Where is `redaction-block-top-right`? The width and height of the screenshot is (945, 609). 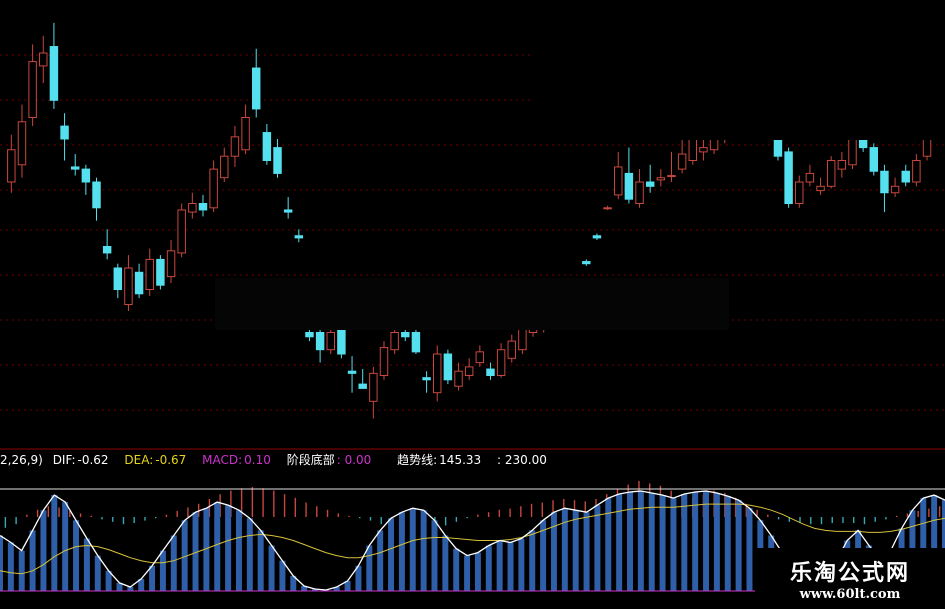
redaction-block-top-right is located at coordinates (739, 70).